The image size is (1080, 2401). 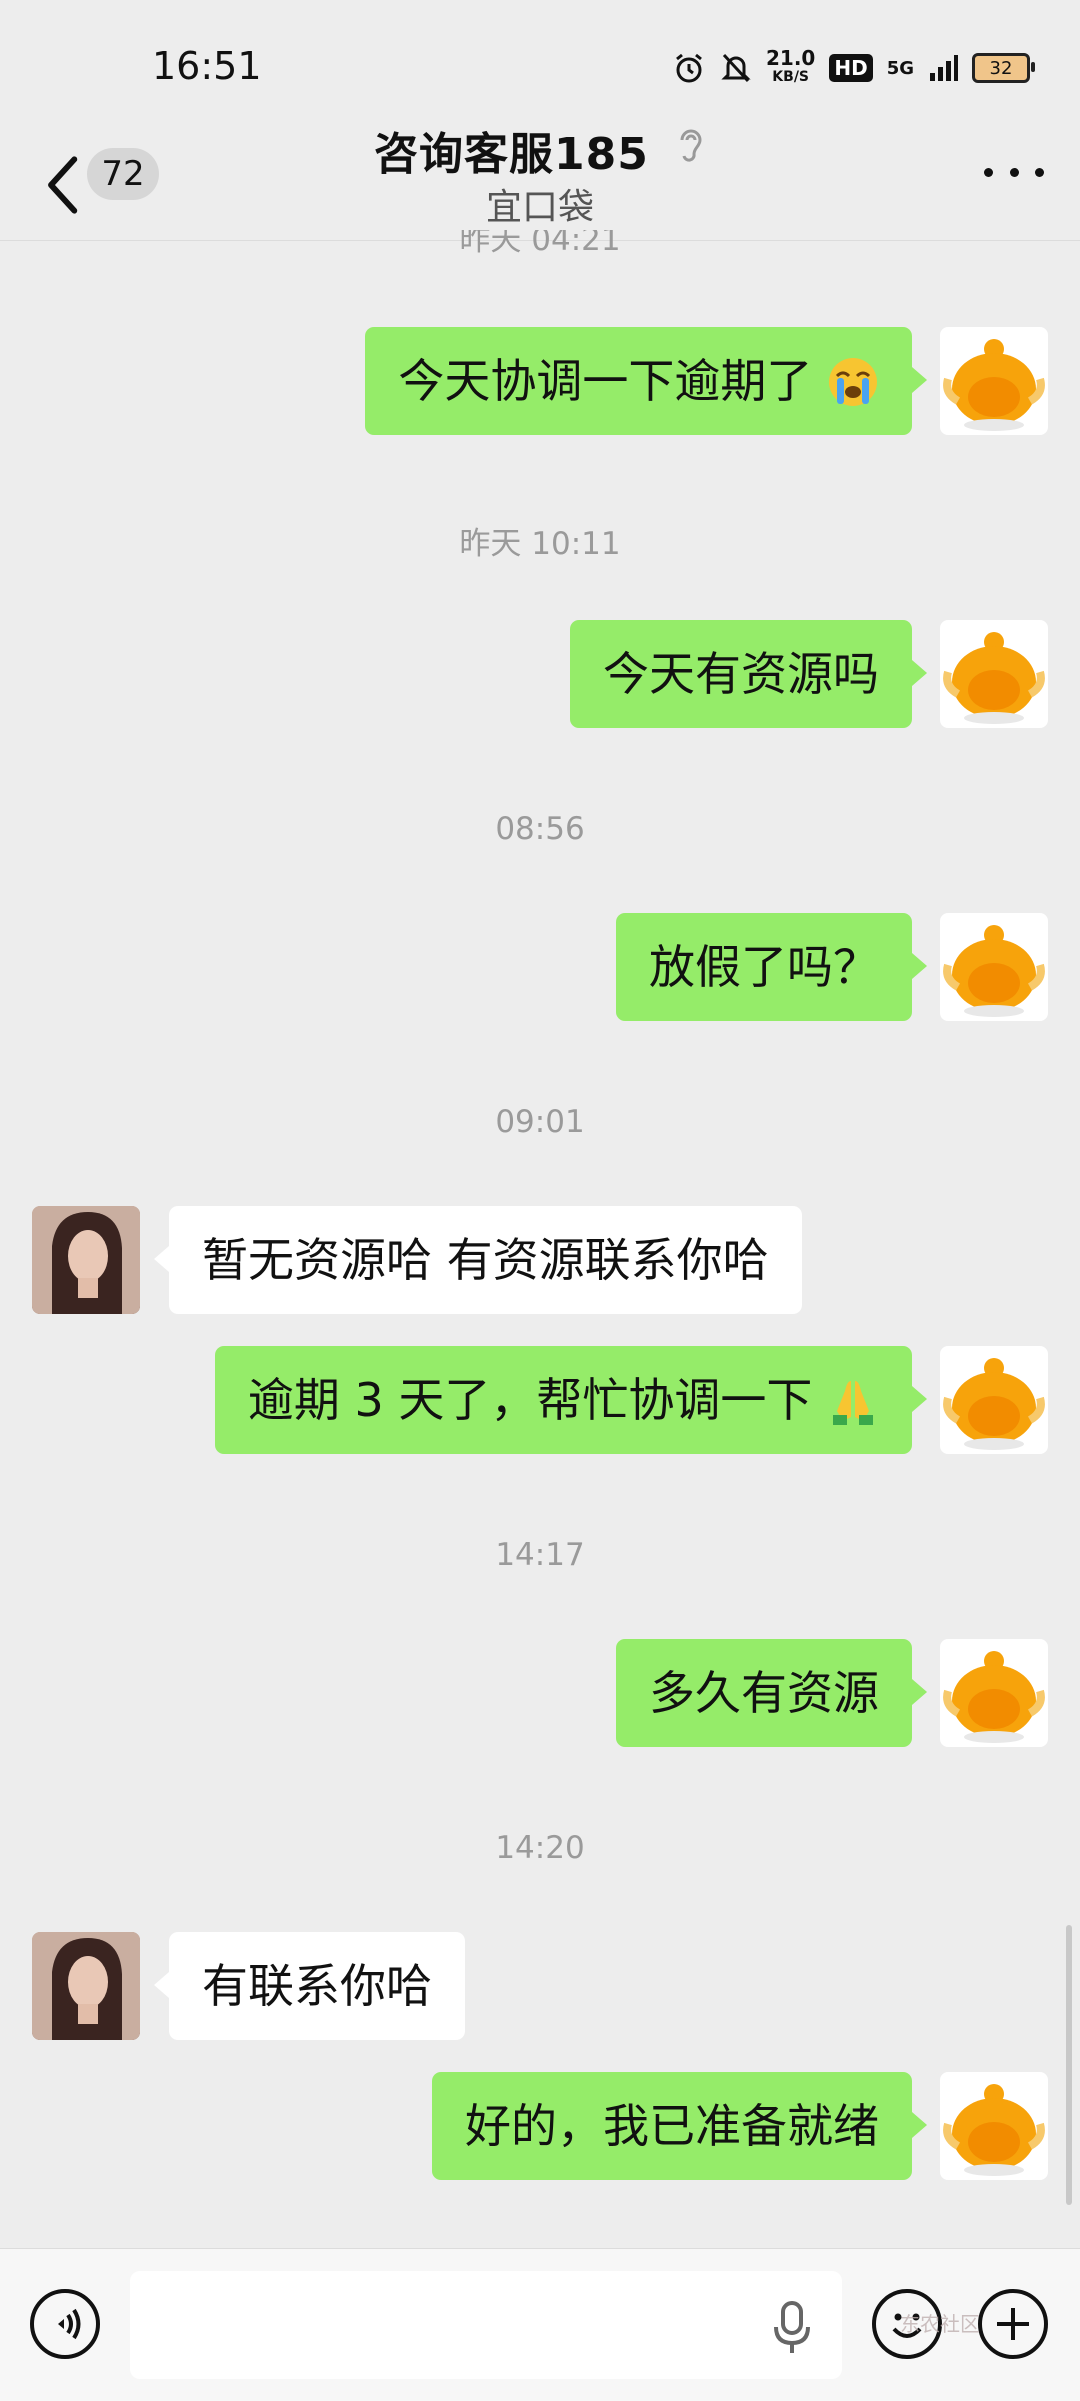 I want to click on plus-icon, so click(x=1013, y=2324).